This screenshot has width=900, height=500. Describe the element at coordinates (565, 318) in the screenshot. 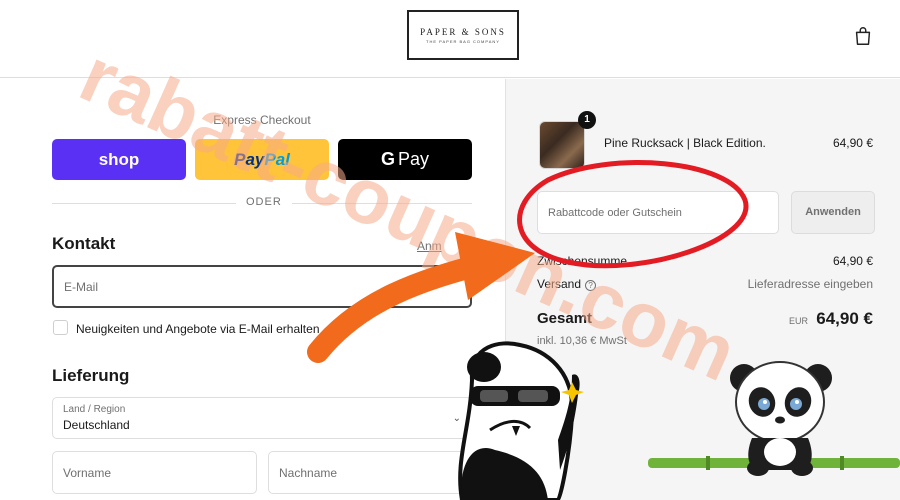

I see `total-label: Gesamt` at that location.